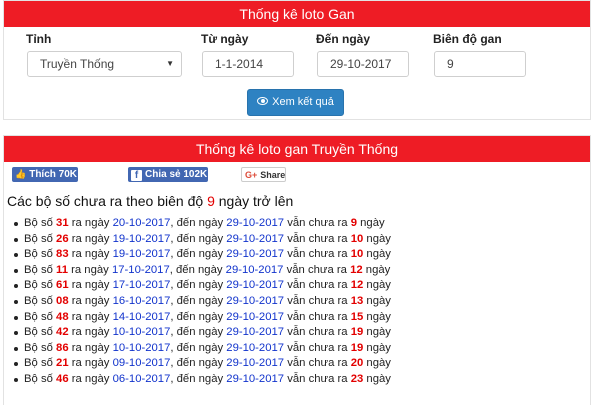 The width and height of the screenshot is (600, 405). Describe the element at coordinates (62, 223) in the screenshot. I see `row-number: 31` at that location.